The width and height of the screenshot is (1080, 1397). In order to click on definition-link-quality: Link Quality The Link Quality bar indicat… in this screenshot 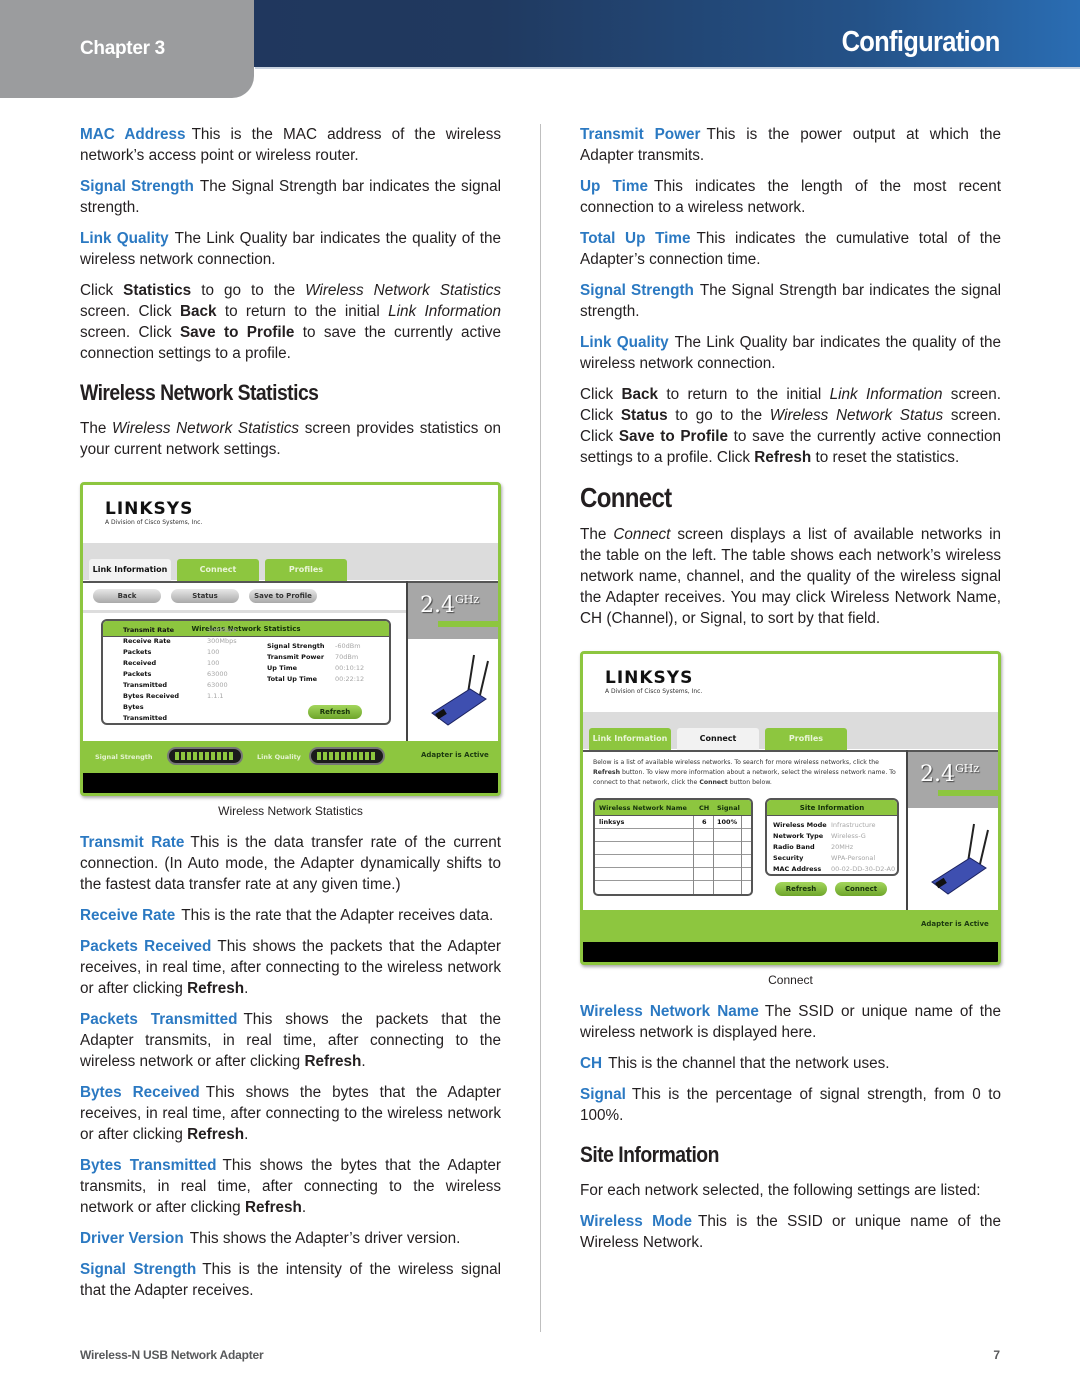, I will do `click(790, 353)`.